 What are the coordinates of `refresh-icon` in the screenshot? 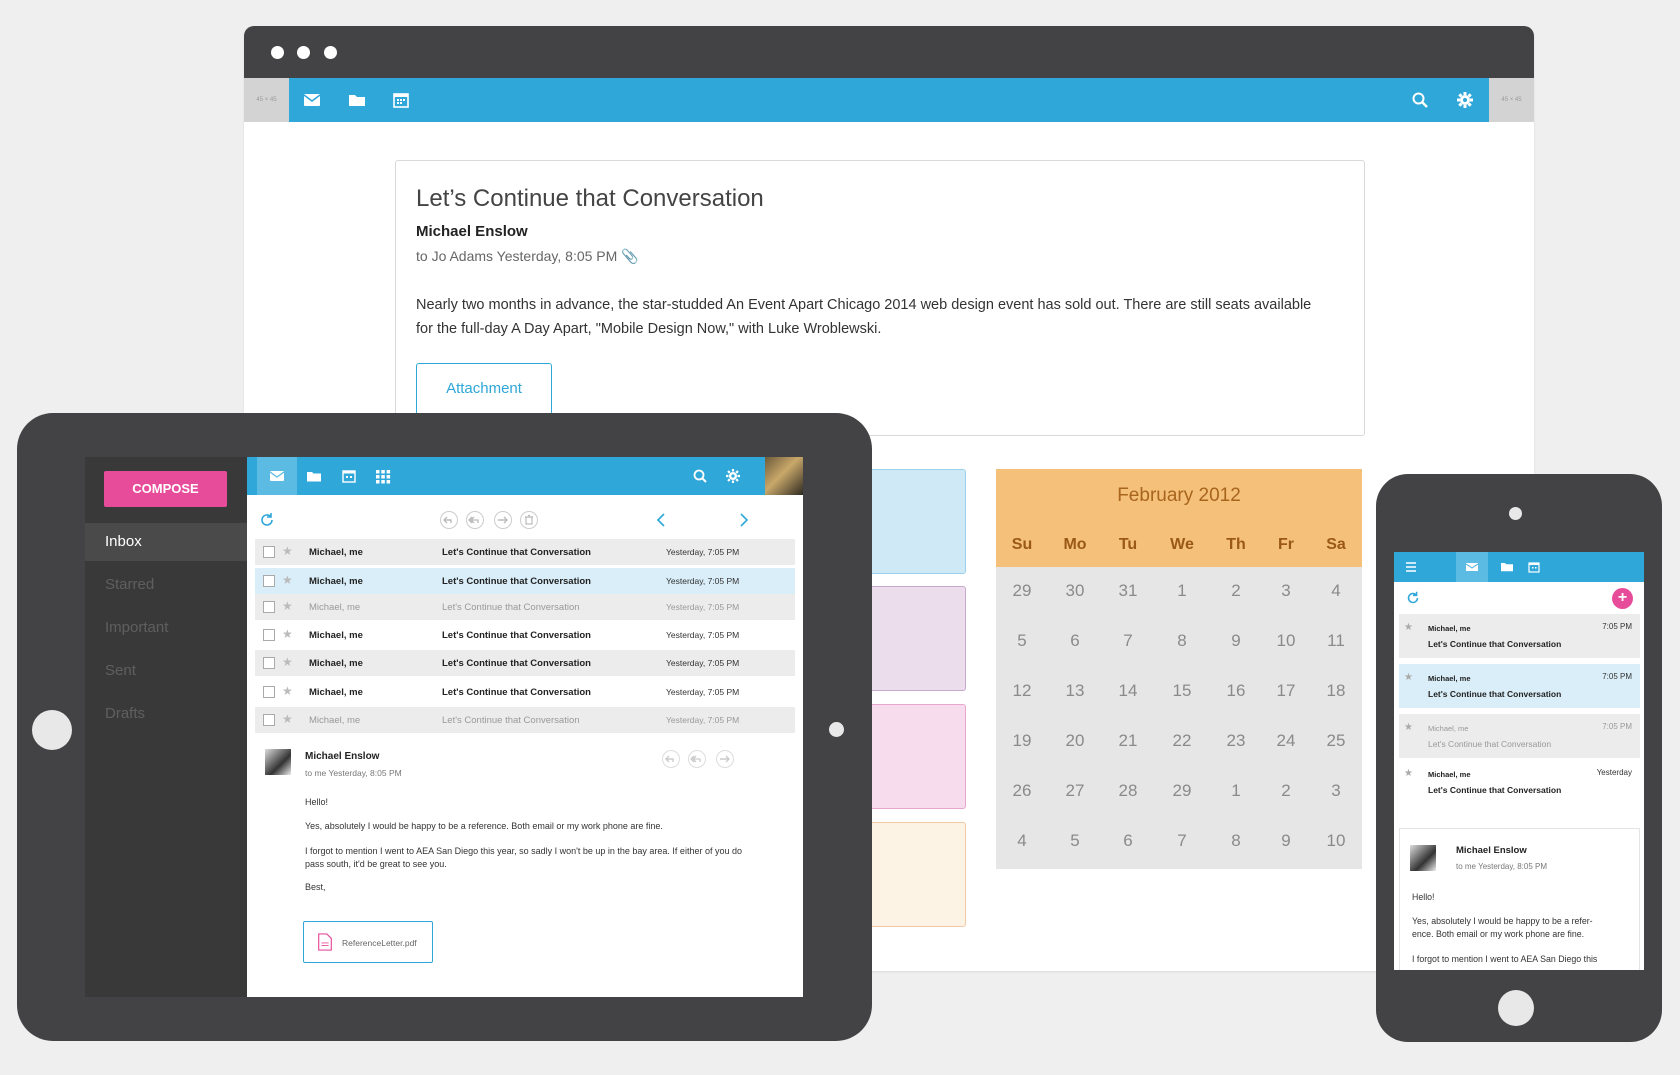 It's located at (267, 520).